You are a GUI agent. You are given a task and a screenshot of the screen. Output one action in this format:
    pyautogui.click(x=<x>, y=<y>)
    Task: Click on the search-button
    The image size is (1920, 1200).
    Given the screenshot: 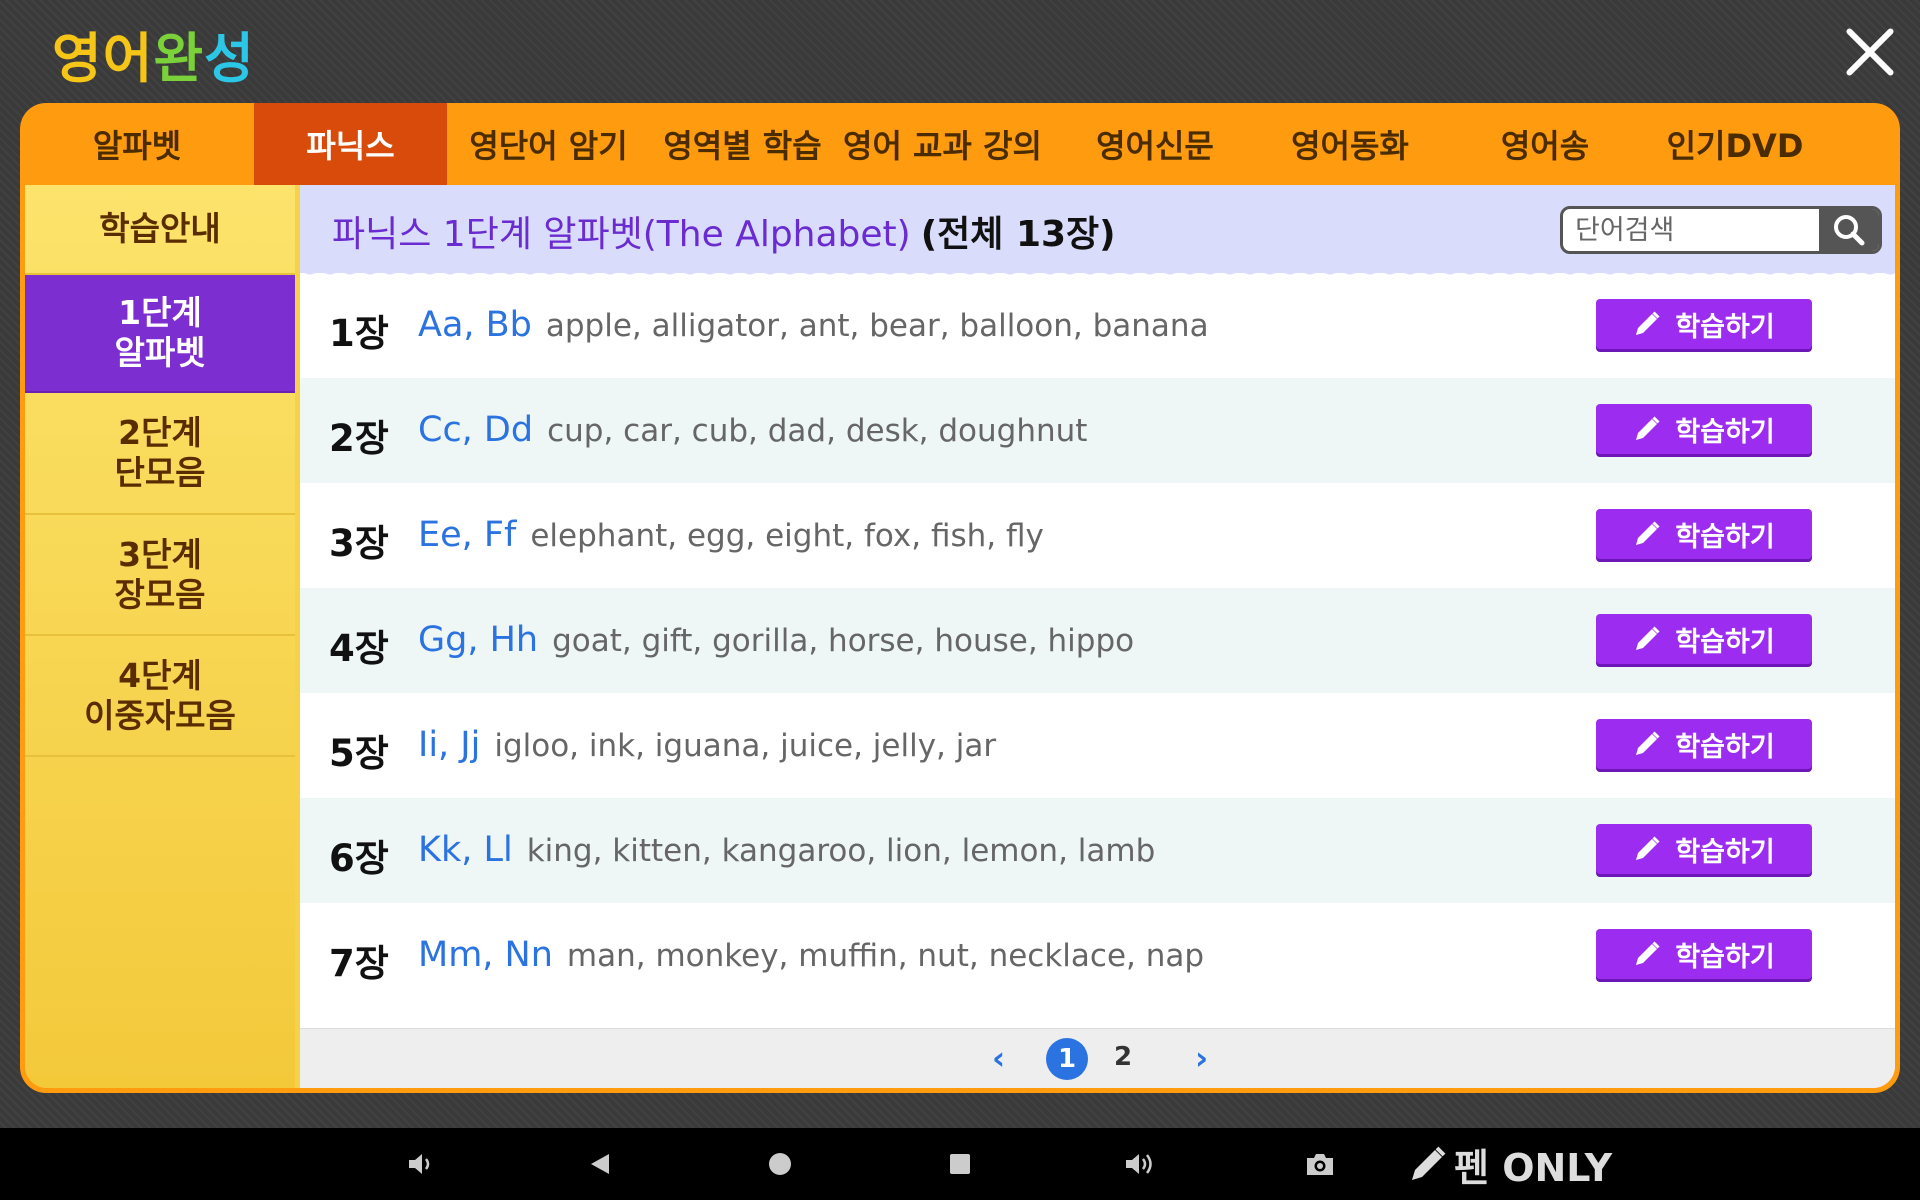 What is the action you would take?
    pyautogui.click(x=1849, y=230)
    